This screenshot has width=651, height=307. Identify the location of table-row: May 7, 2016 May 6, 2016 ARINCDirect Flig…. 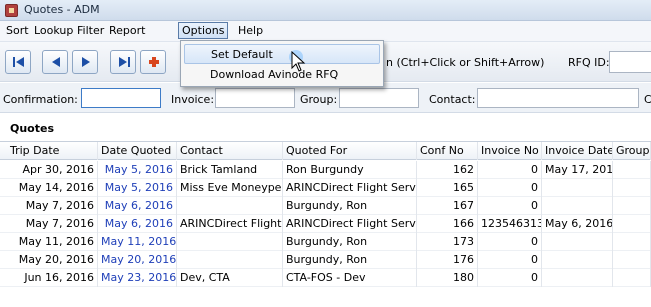
(325, 224).